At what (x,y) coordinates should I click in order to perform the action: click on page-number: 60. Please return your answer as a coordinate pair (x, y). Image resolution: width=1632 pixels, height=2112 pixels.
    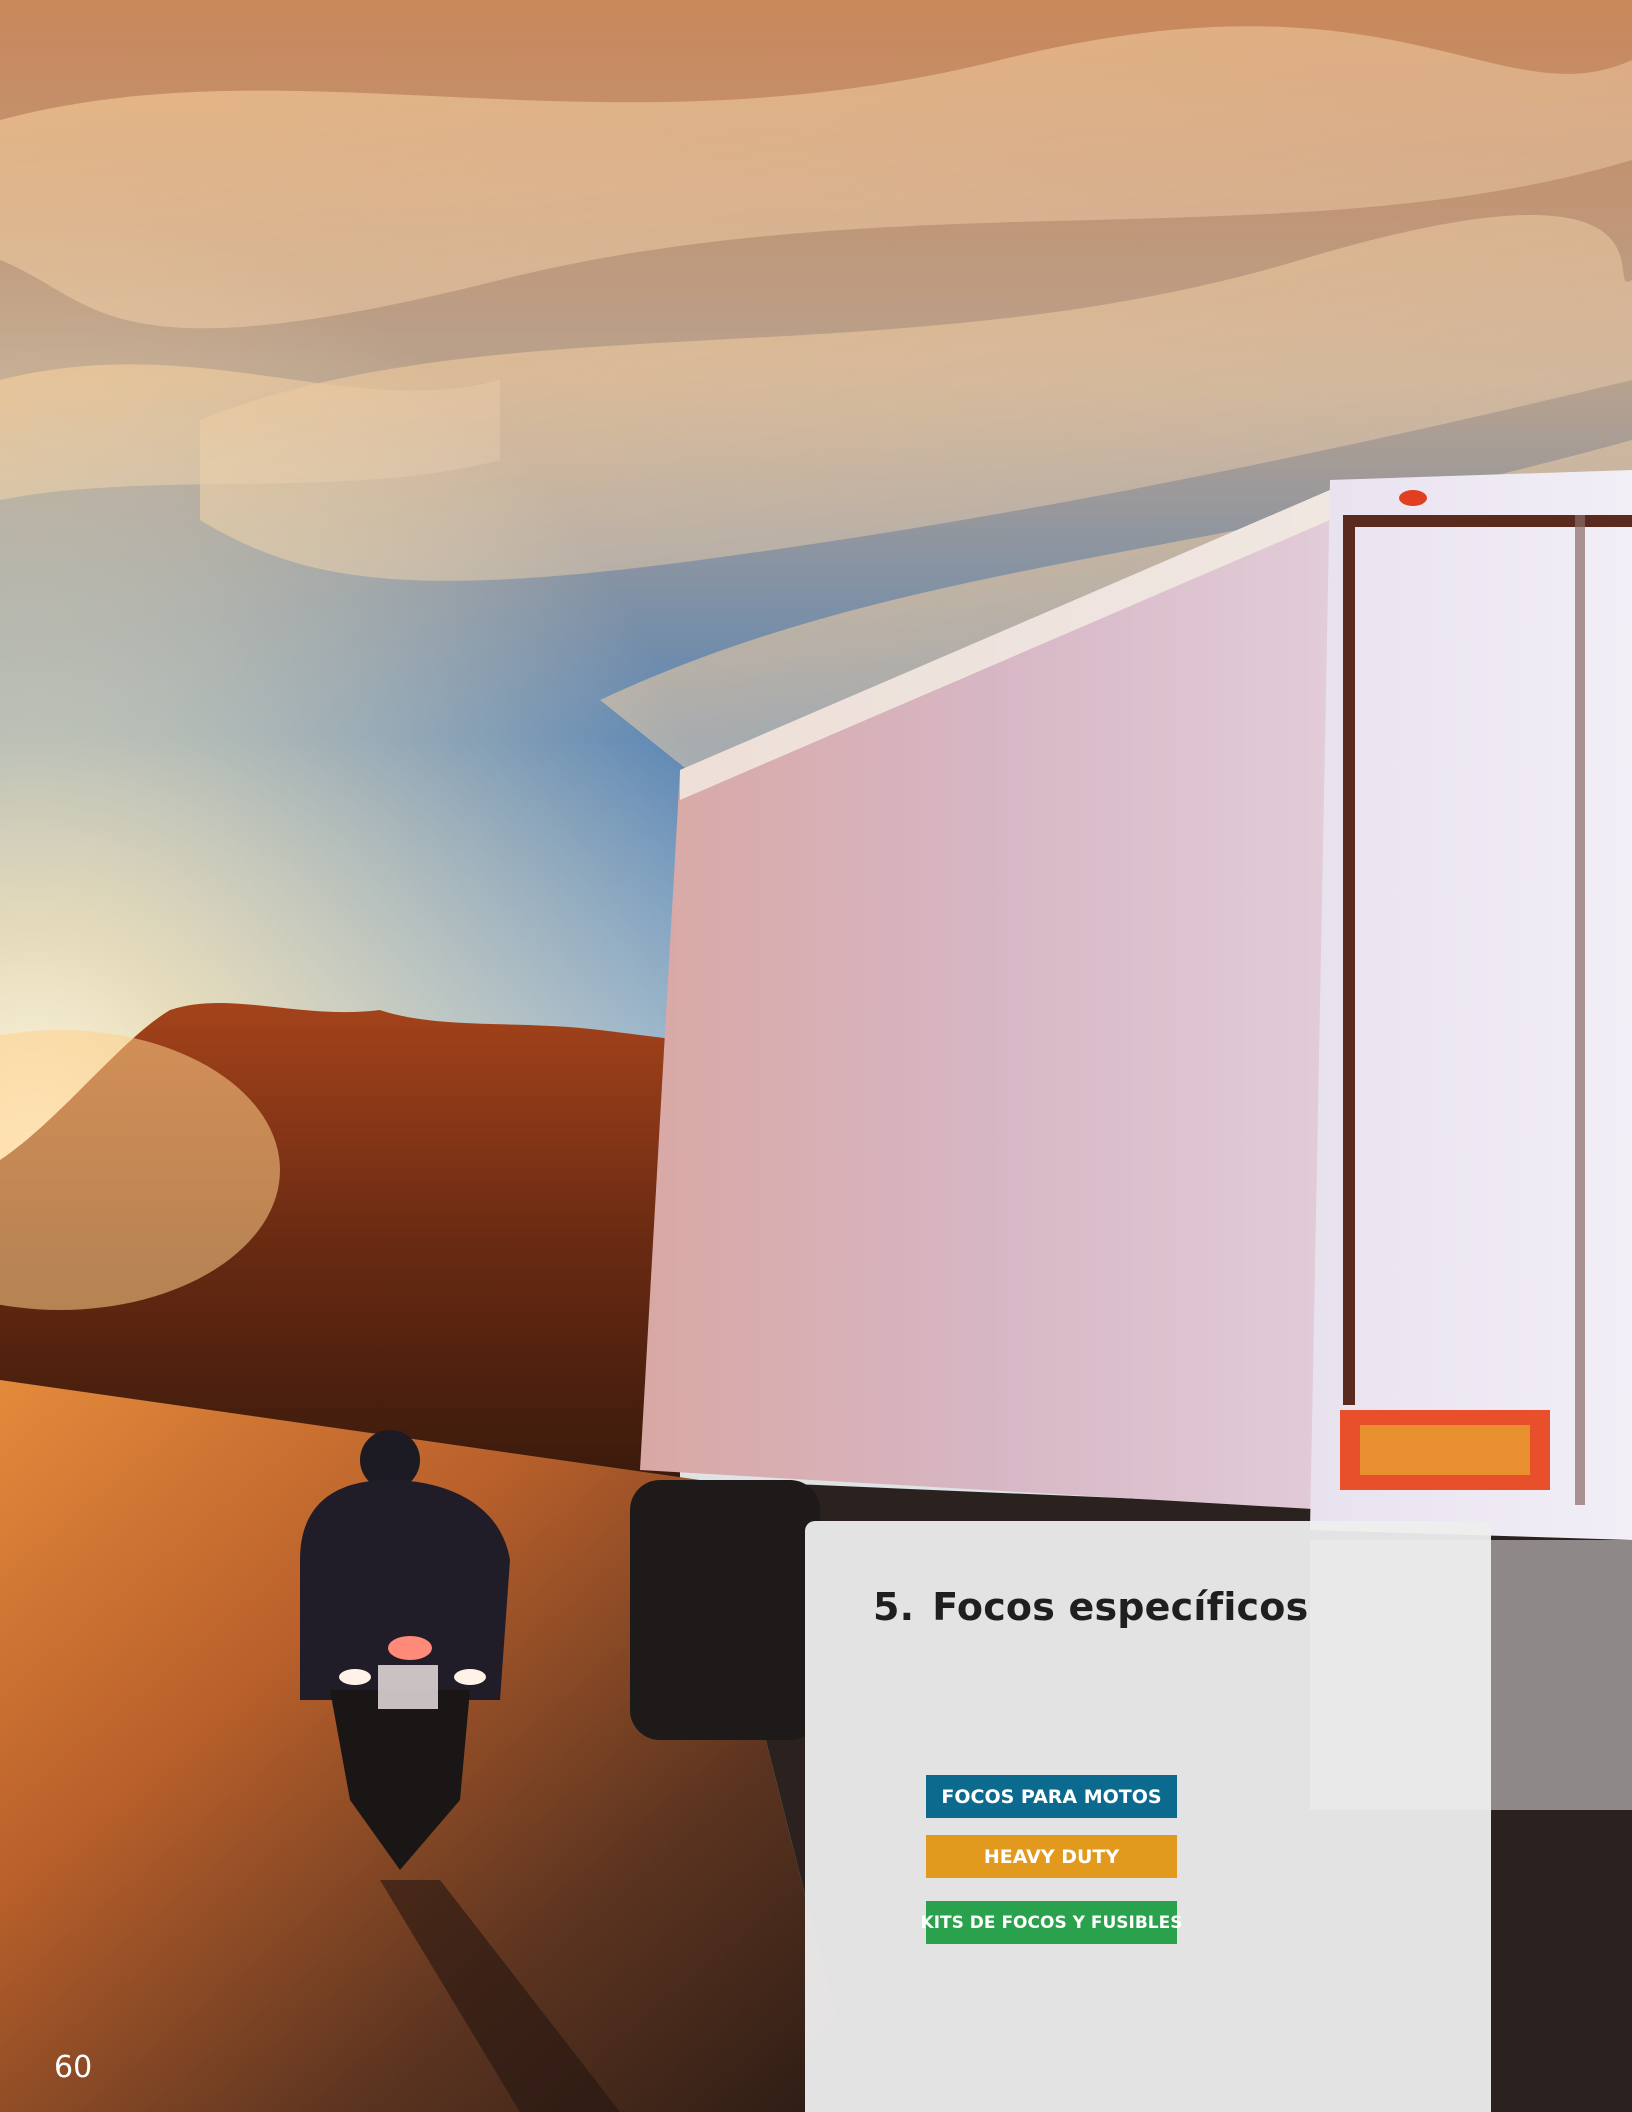
    Looking at the image, I should click on (73, 2067).